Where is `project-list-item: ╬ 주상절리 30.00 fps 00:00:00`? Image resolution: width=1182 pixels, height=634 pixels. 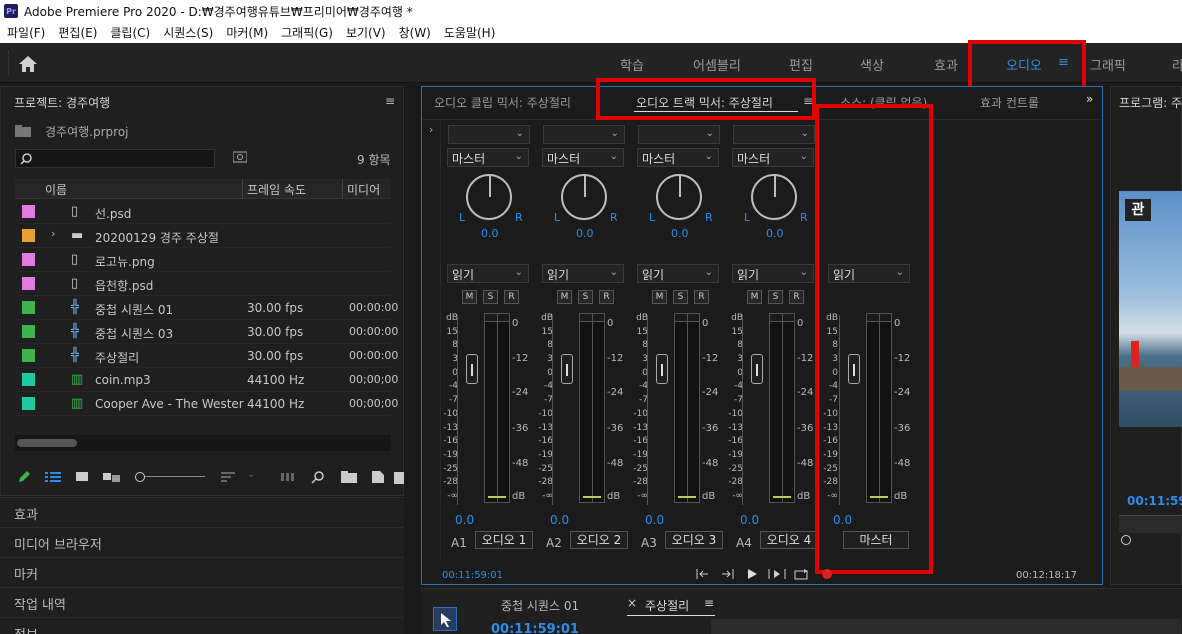
project-list-item: ╬ 주상절리 30.00 fps 00:00:00 is located at coordinates (206, 356).